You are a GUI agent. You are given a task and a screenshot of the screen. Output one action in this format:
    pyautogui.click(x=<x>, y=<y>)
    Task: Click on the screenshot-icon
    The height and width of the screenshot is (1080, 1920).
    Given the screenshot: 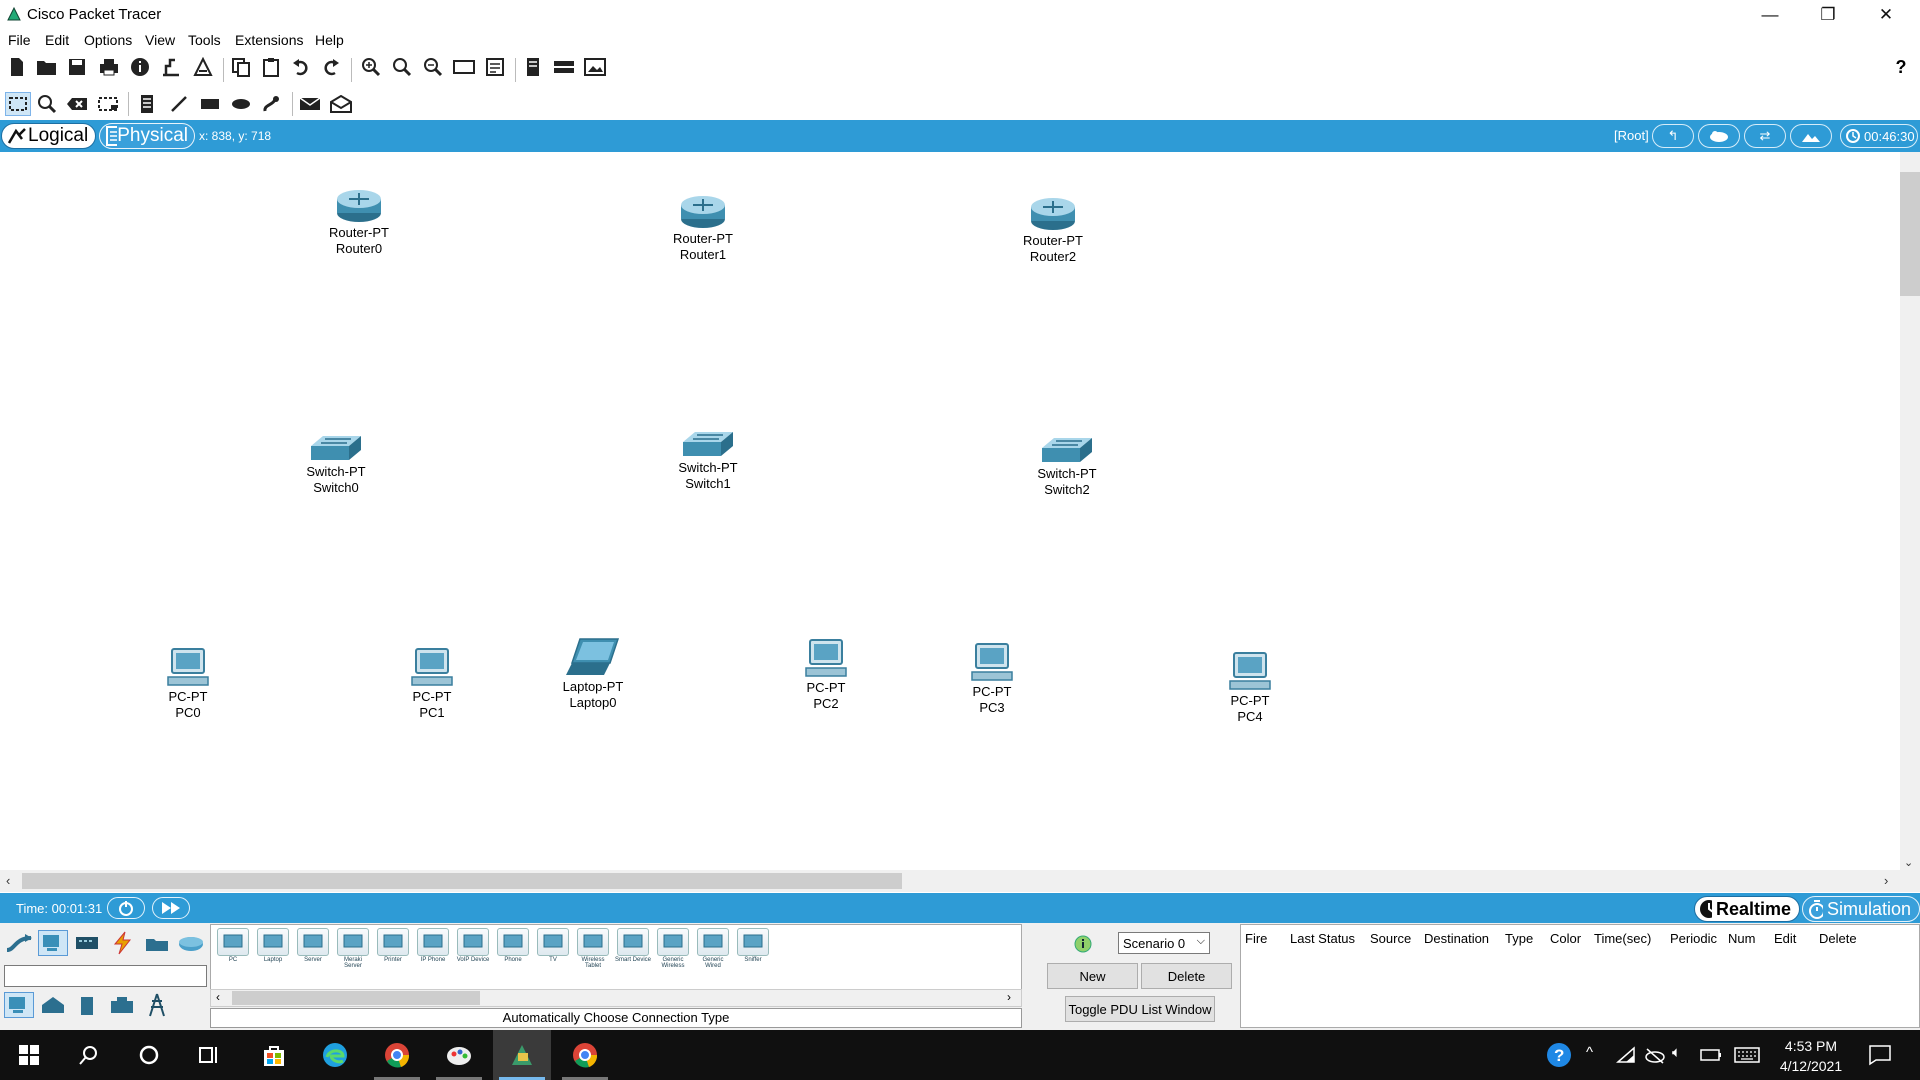 What is the action you would take?
    pyautogui.click(x=595, y=67)
    